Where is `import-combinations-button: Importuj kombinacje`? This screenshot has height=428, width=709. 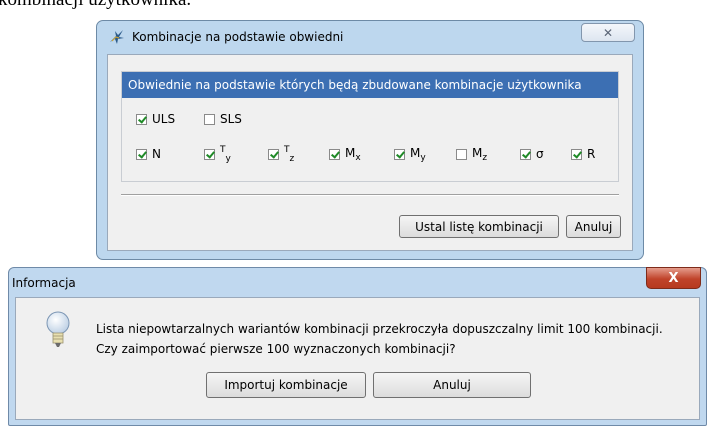 import-combinations-button: Importuj kombinacje is located at coordinates (286, 385).